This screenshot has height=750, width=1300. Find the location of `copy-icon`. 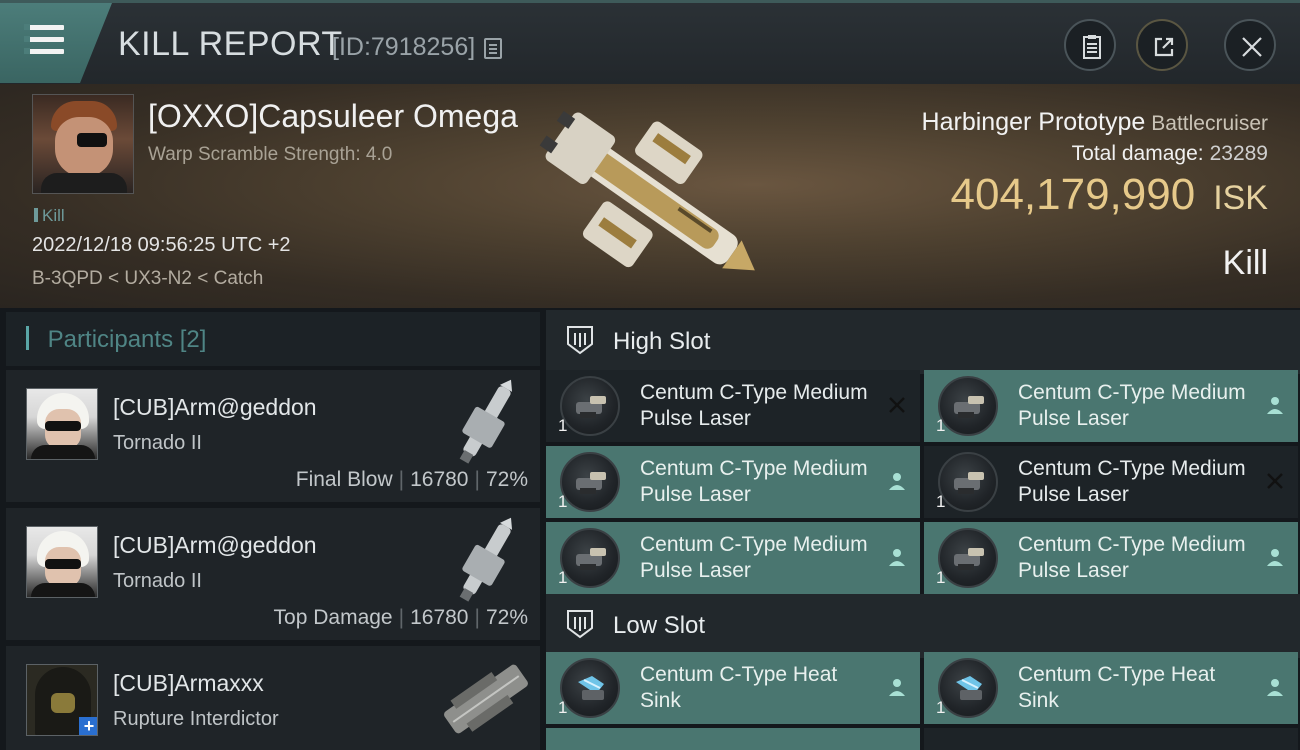

copy-icon is located at coordinates (493, 48).